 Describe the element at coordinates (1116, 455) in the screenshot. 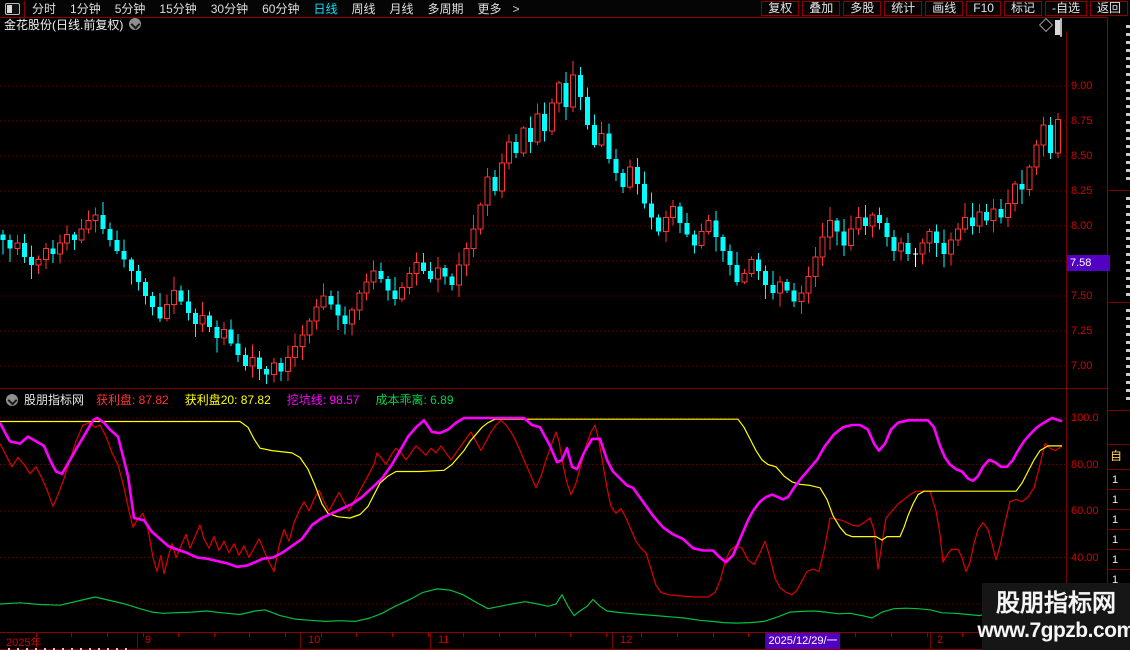

I see `clipped-tab-label: 自` at that location.